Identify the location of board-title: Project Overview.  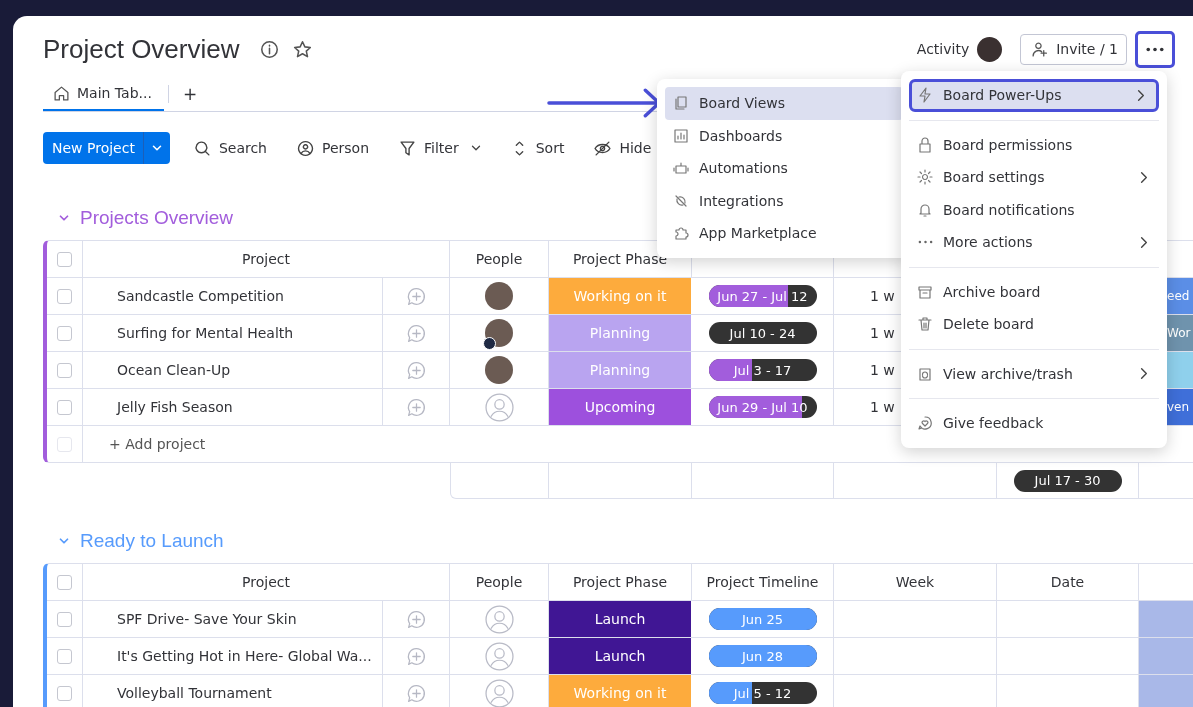
(141, 49).